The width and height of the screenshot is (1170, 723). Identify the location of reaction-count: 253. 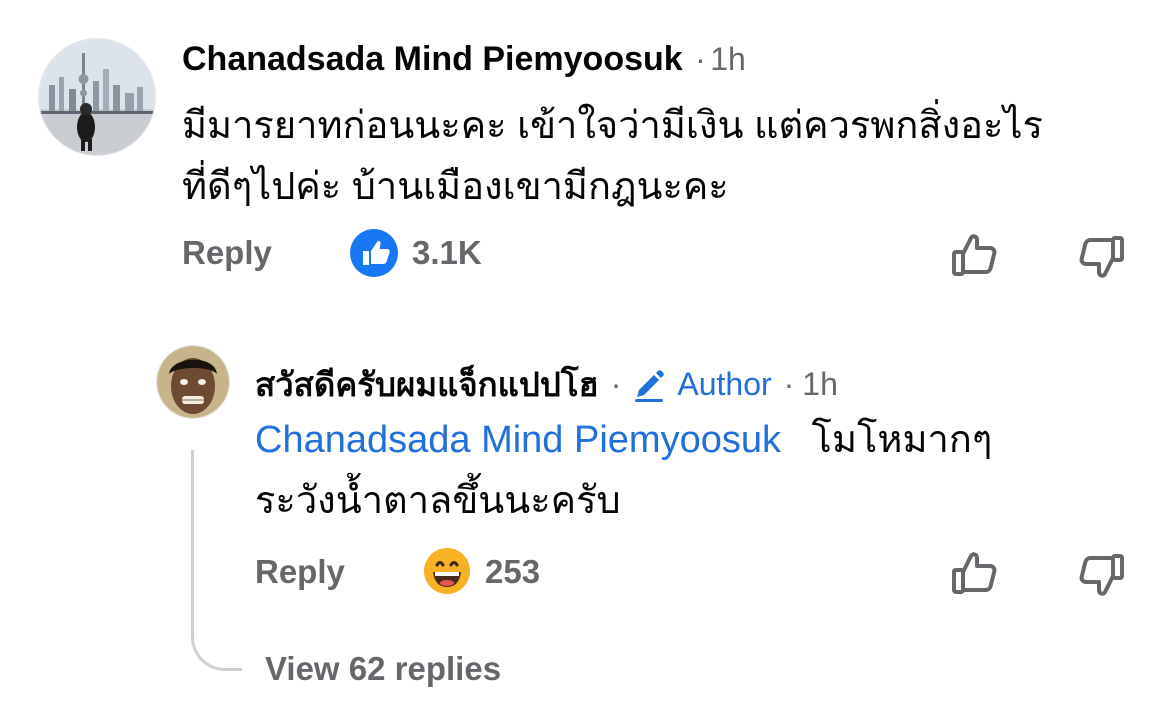
(512, 572).